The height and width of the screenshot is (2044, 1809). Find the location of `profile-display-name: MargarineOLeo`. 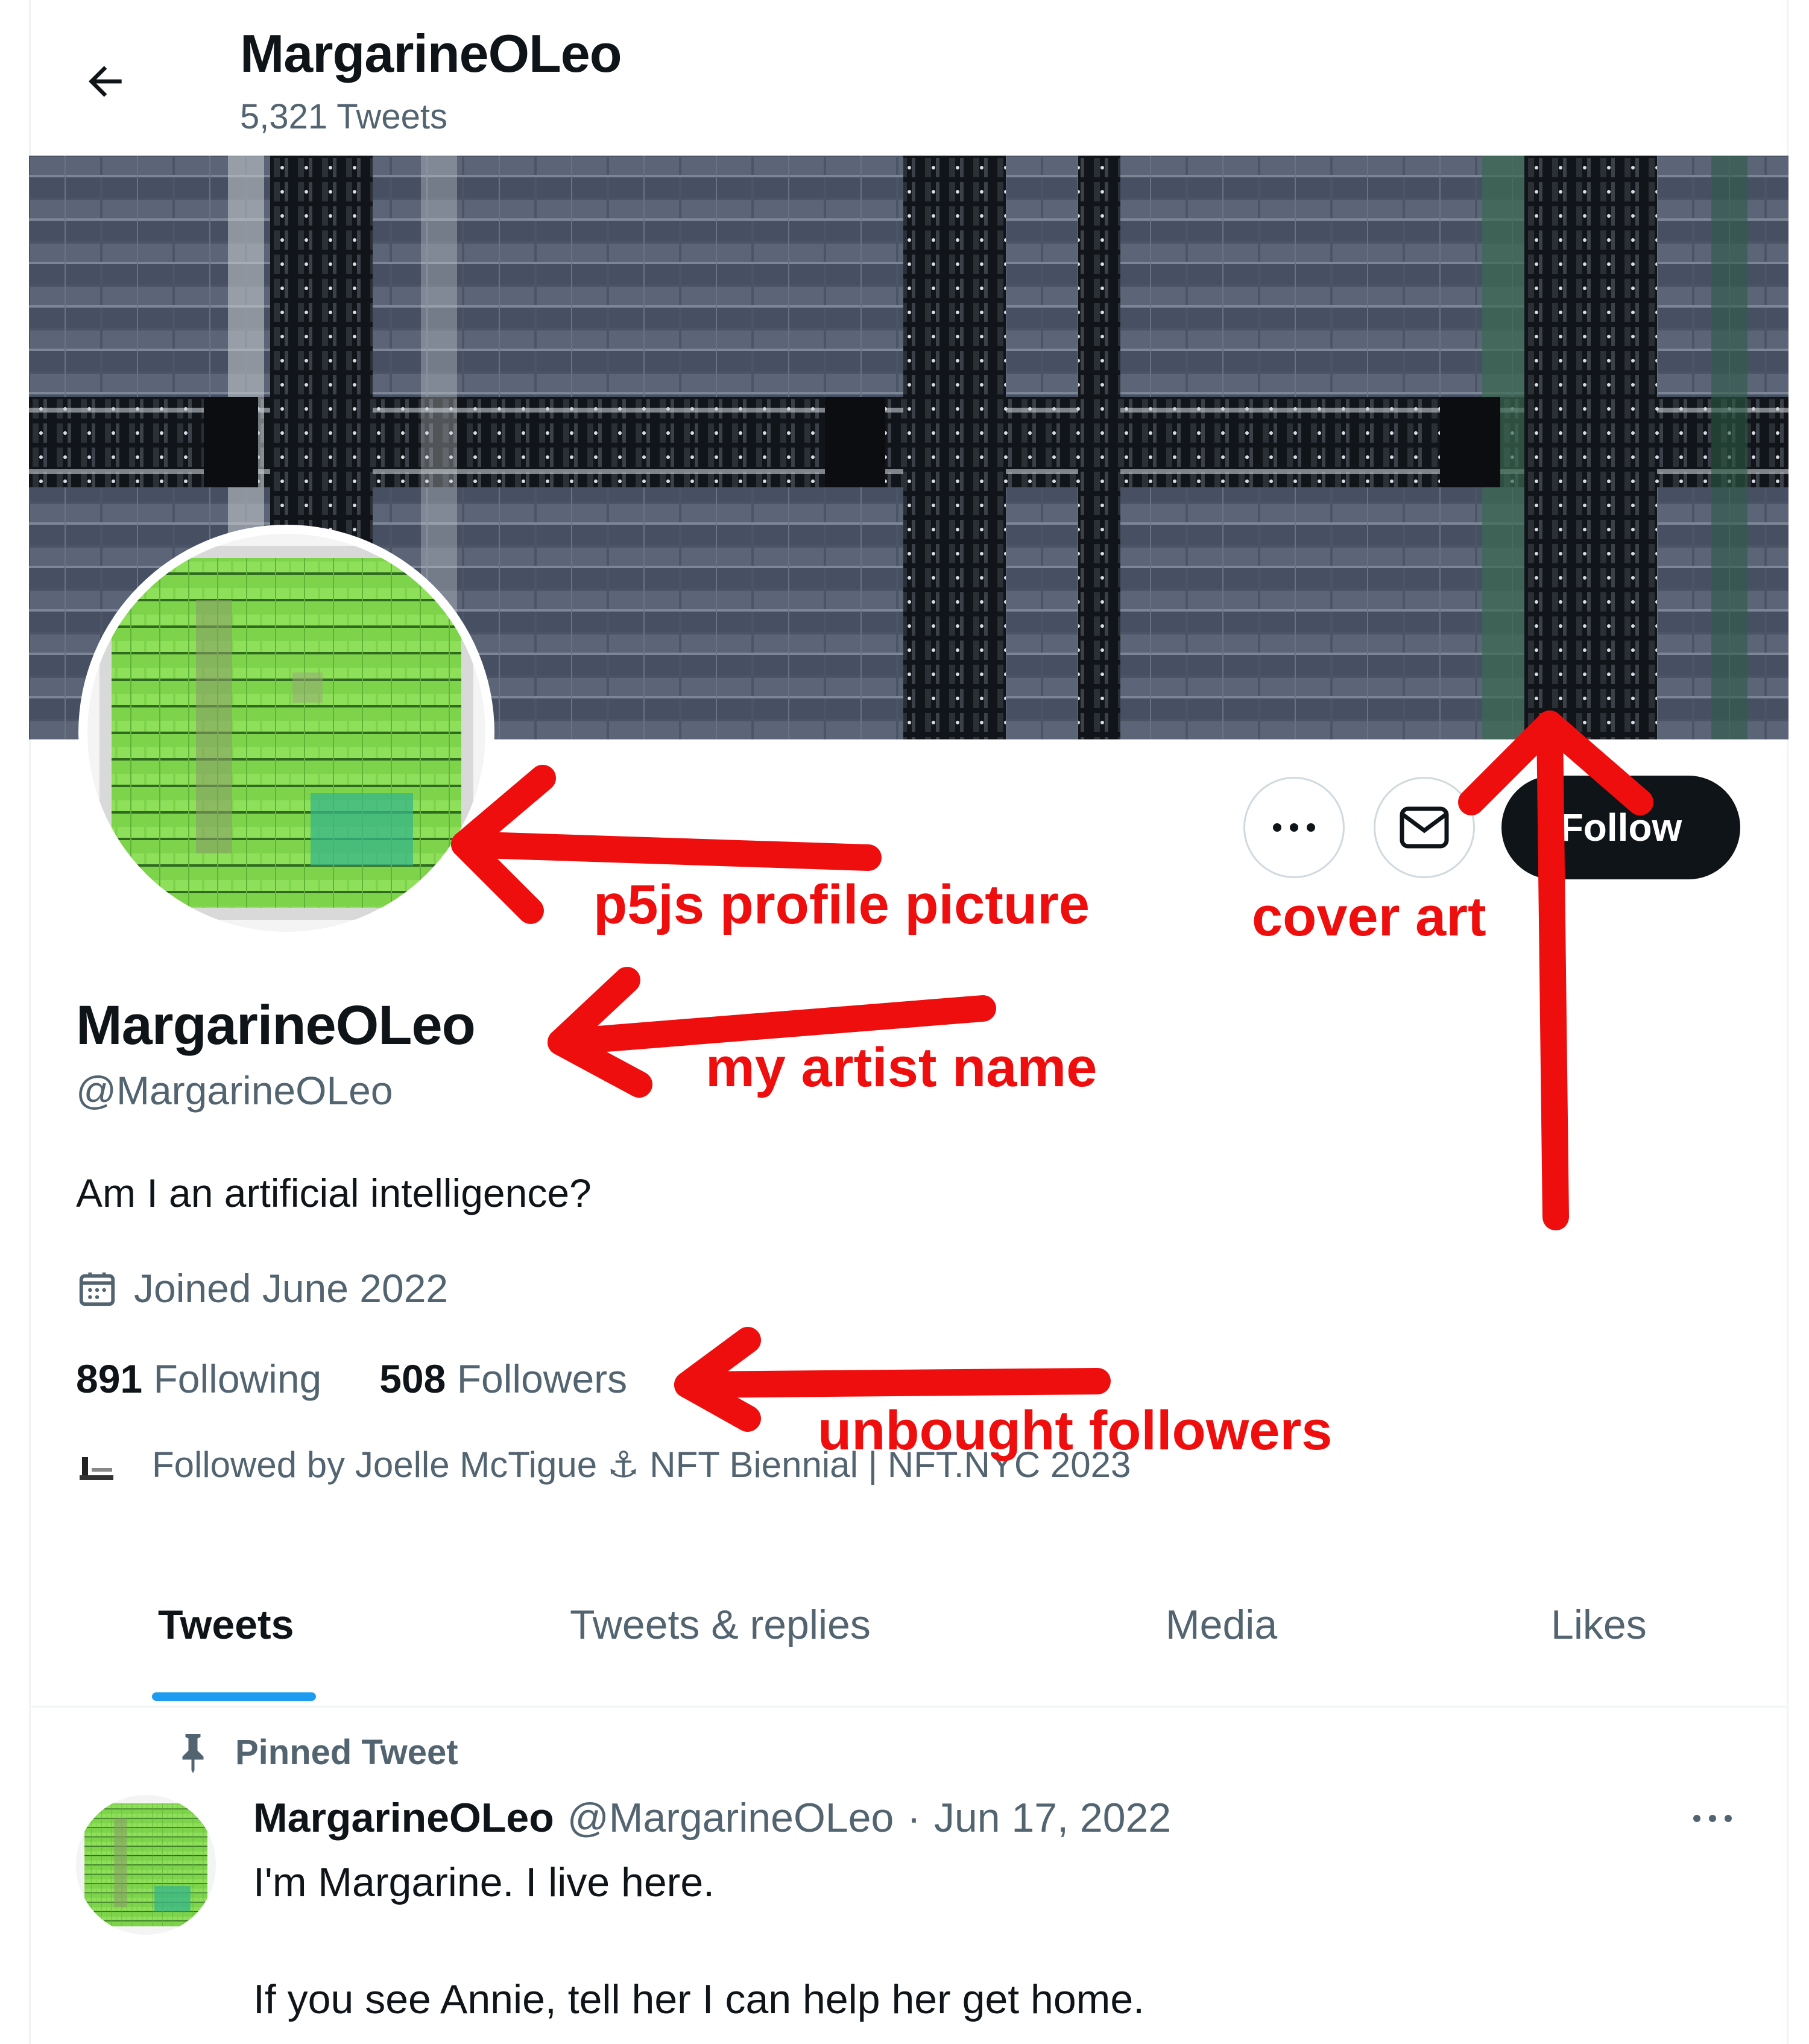

profile-display-name: MargarineOLeo is located at coordinates (276, 1025).